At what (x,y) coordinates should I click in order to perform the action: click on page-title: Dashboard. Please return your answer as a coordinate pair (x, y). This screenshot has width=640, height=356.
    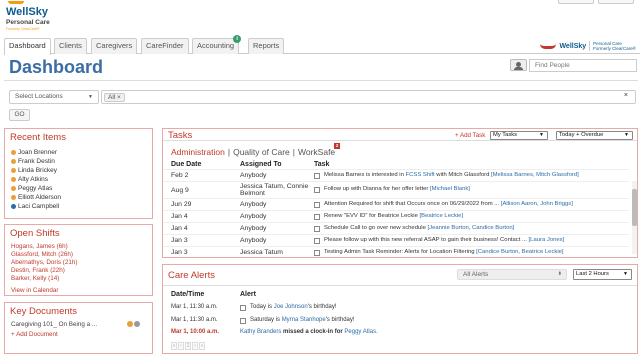
    Looking at the image, I should click on (56, 67).